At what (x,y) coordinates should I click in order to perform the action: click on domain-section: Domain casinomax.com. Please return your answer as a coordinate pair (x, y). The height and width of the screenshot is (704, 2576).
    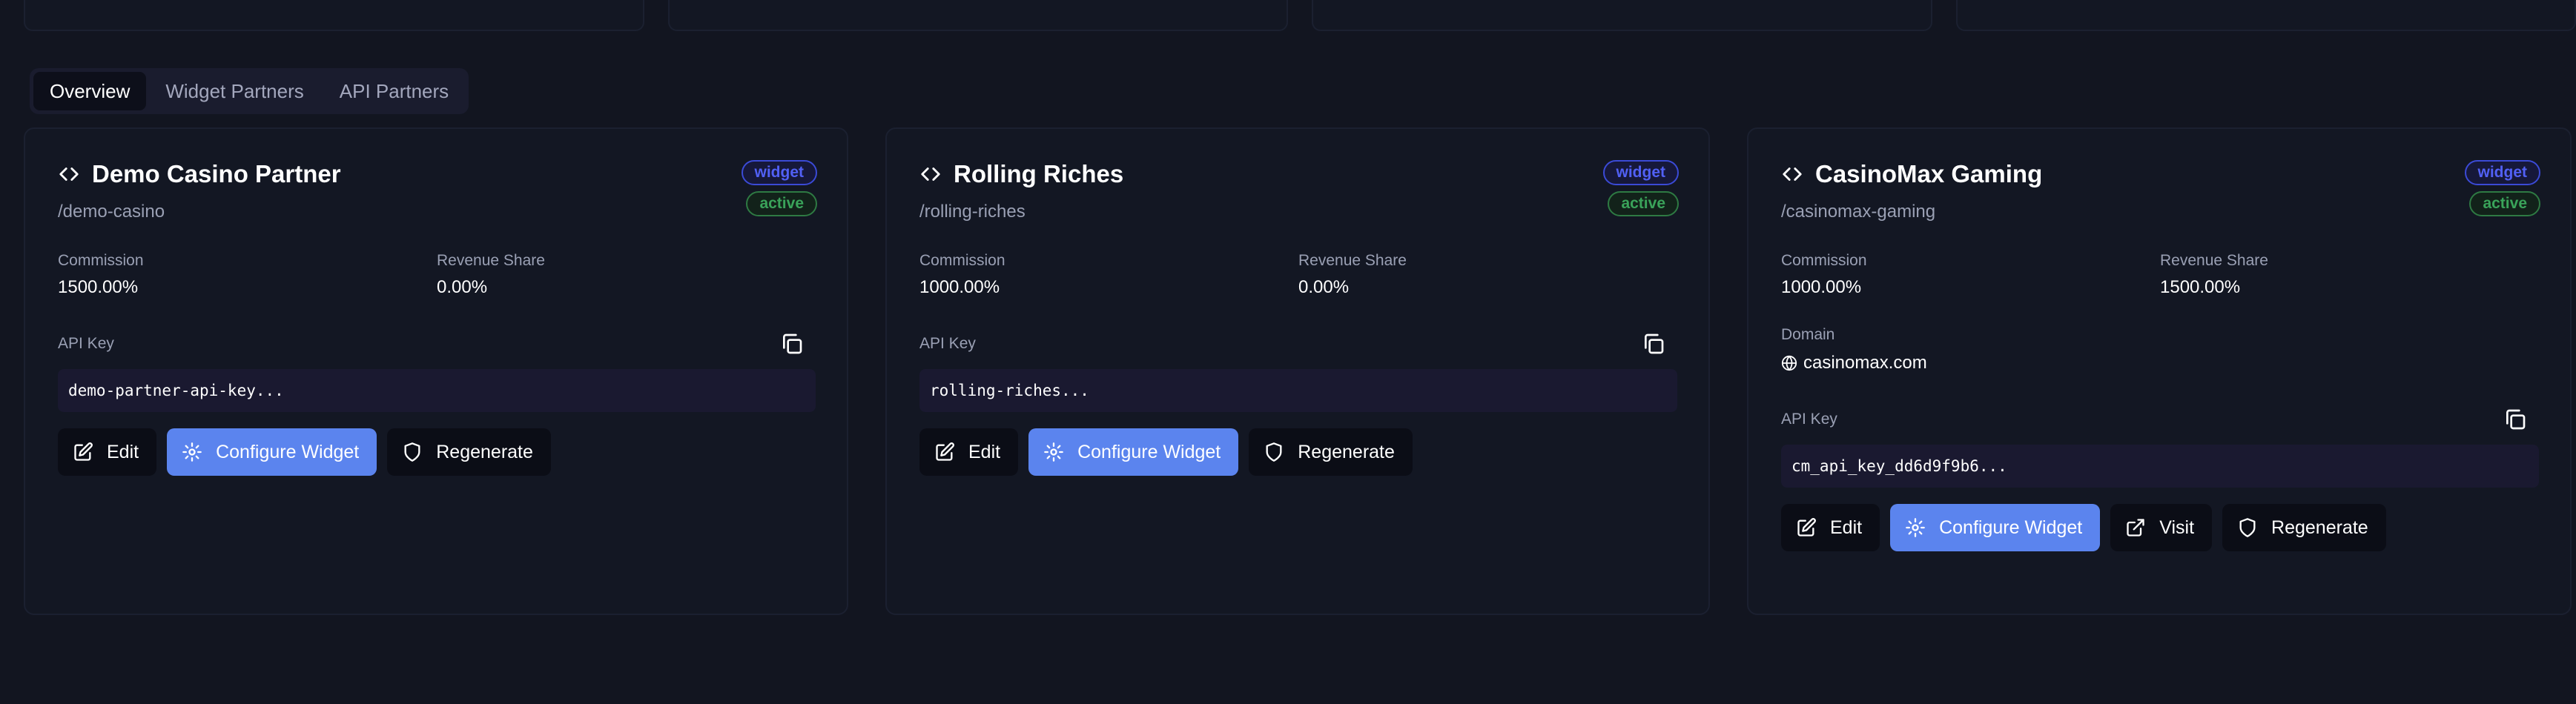
    Looking at the image, I should click on (2160, 349).